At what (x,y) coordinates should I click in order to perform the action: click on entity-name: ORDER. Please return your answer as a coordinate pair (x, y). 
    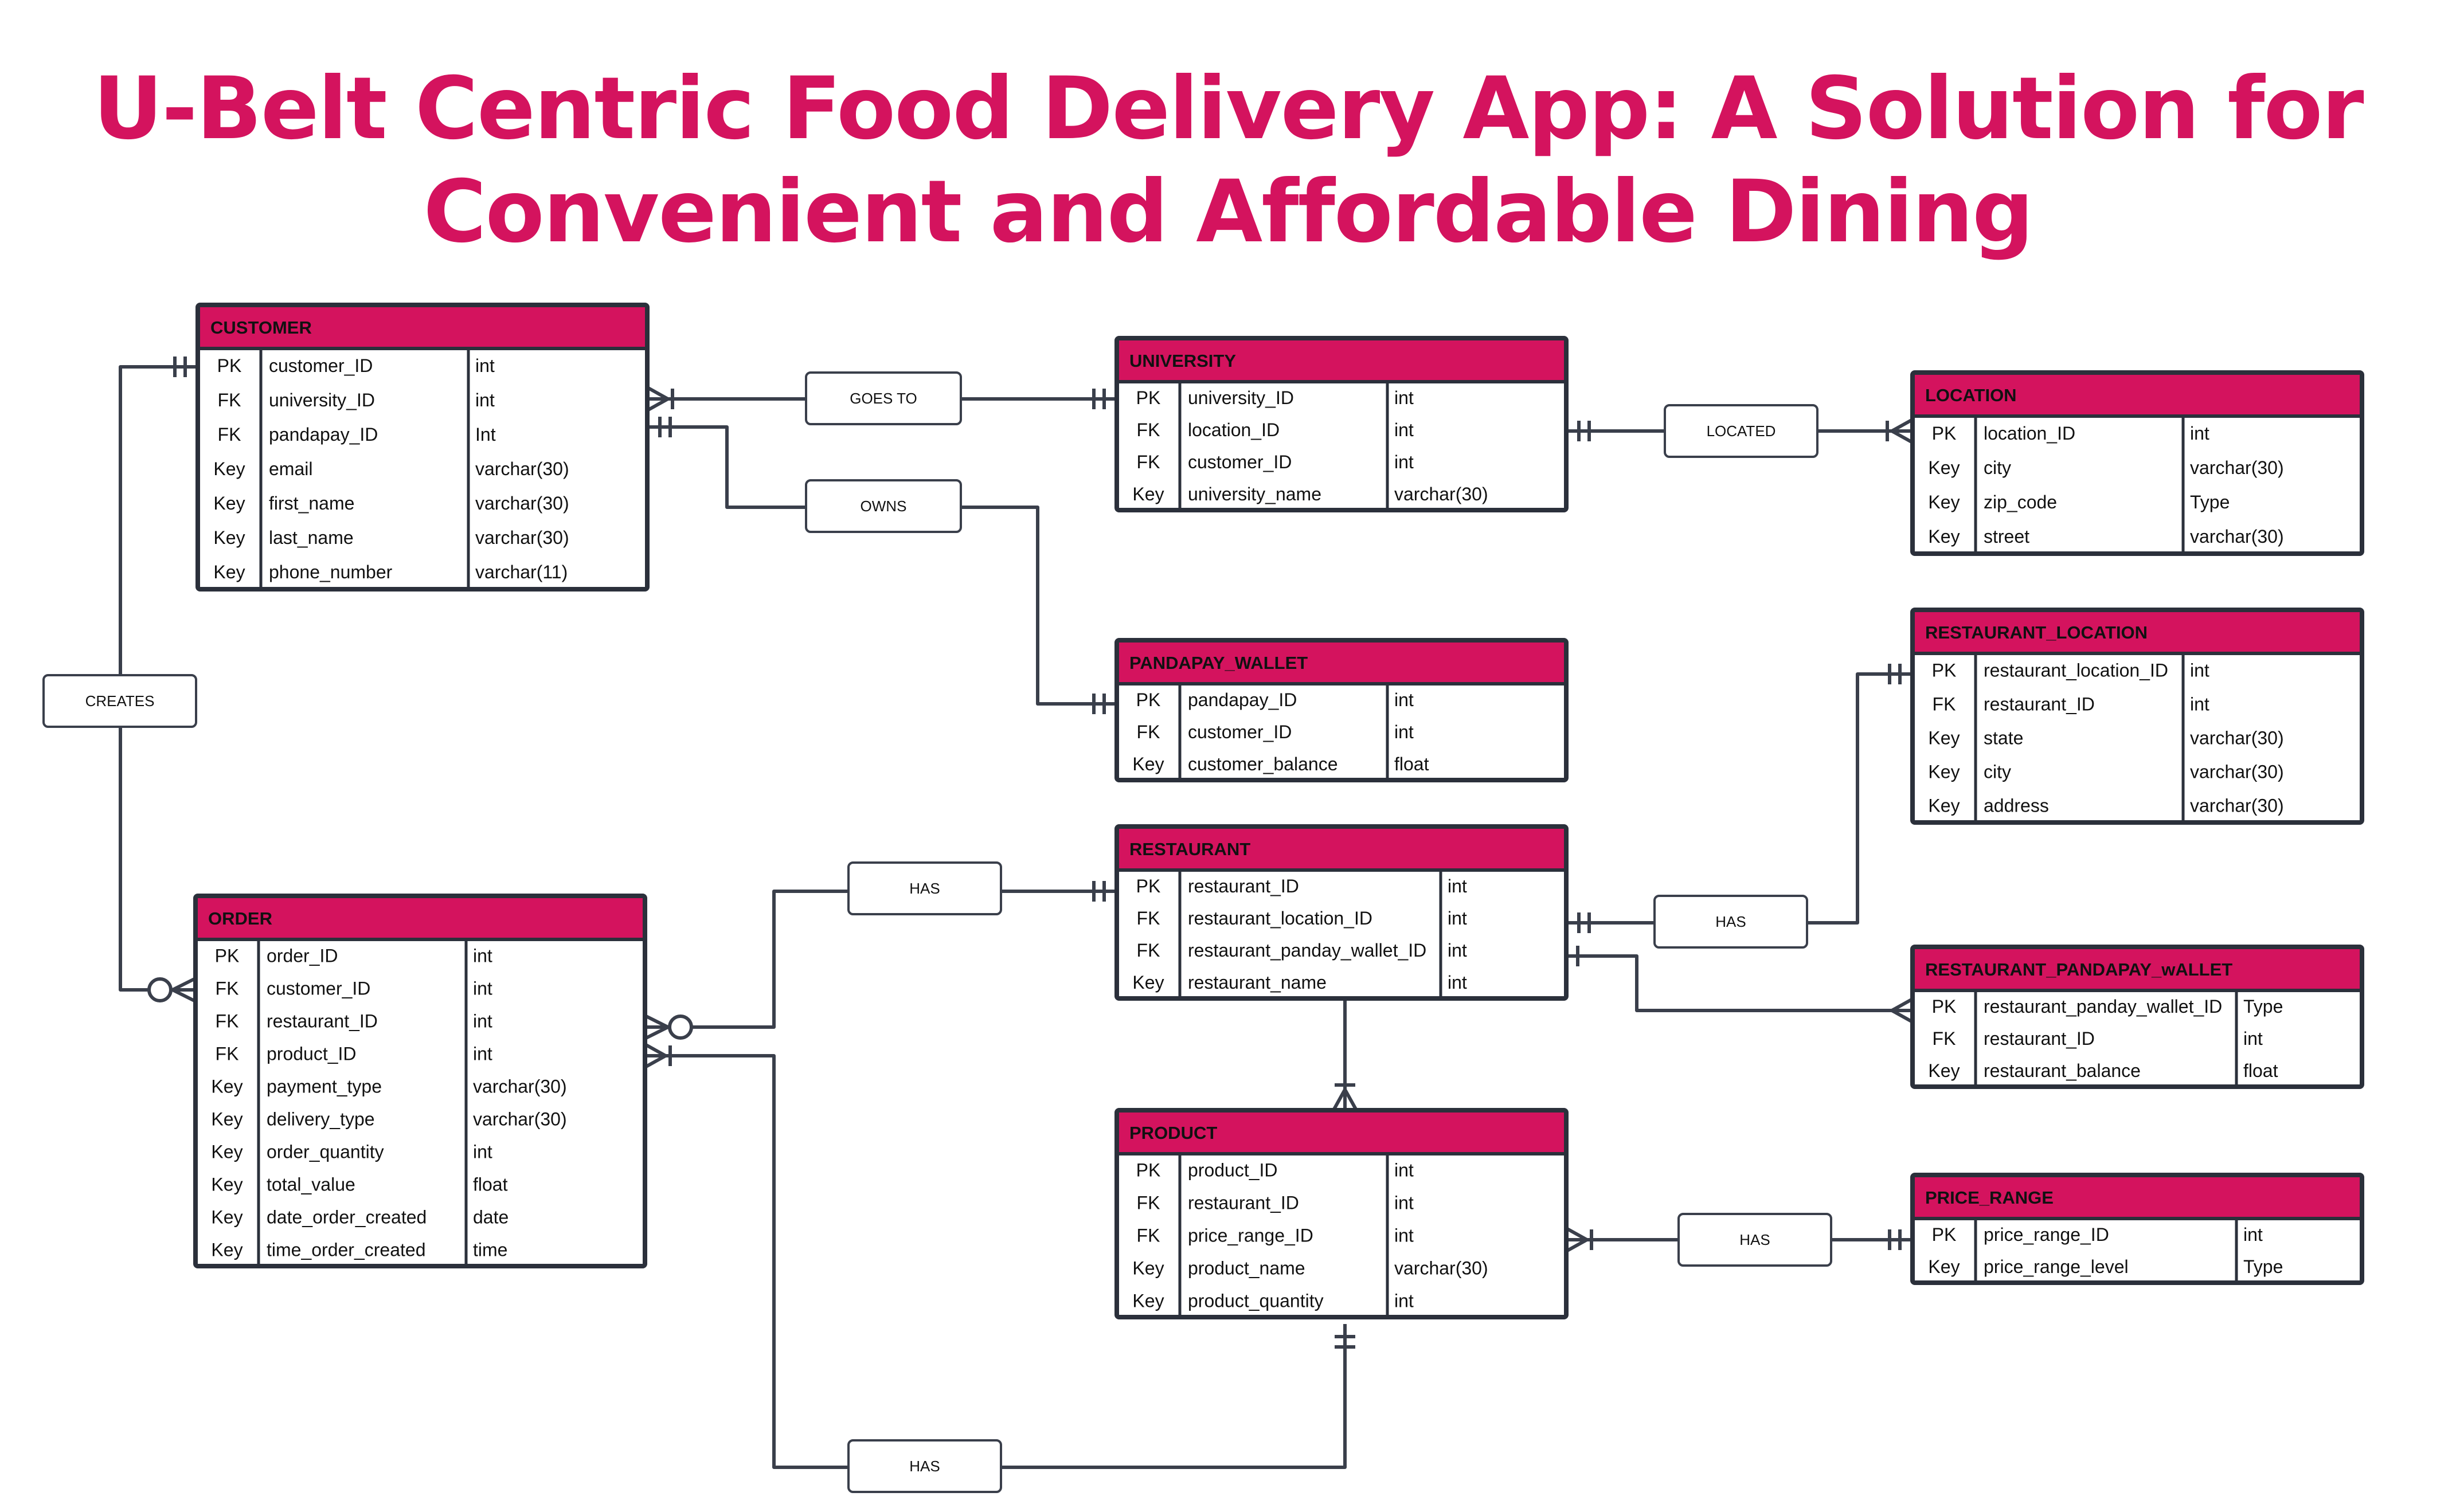
    Looking at the image, I should click on (240, 918).